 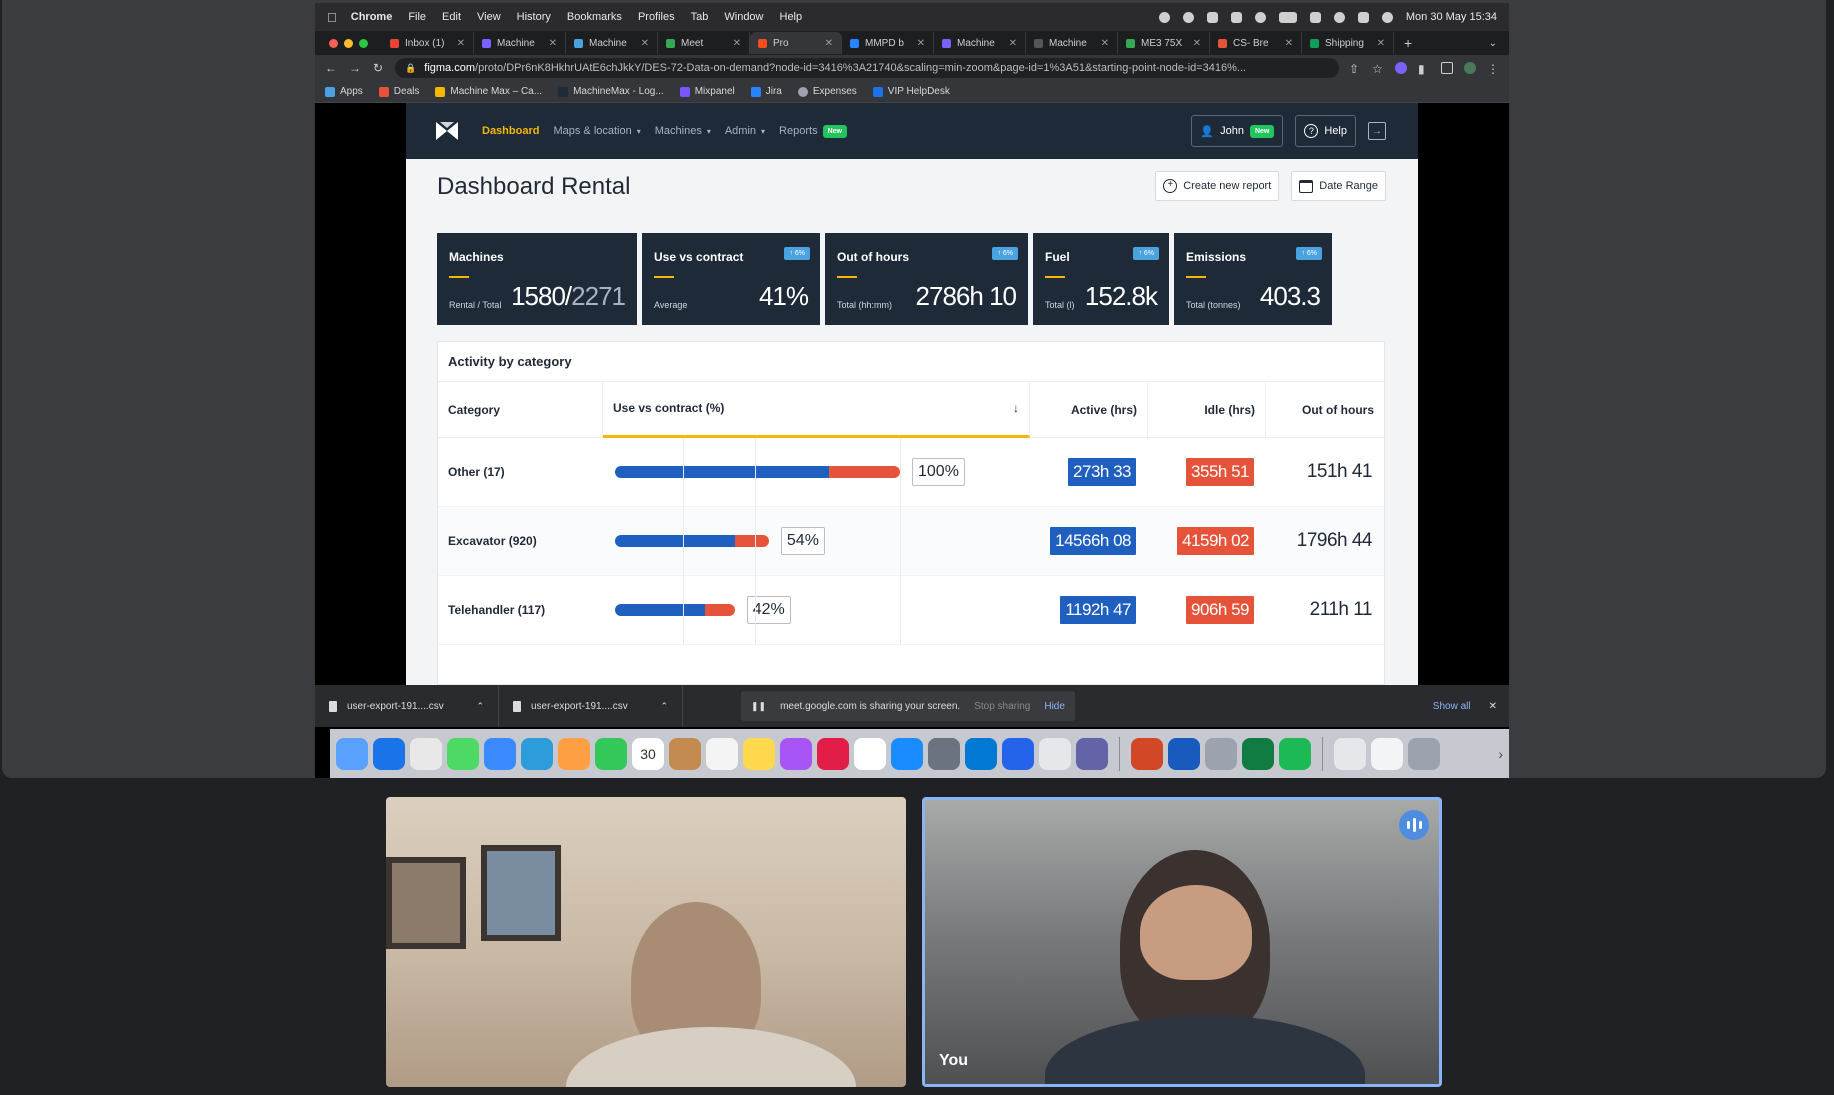 I want to click on date-range-button: Date Range, so click(x=1338, y=186).